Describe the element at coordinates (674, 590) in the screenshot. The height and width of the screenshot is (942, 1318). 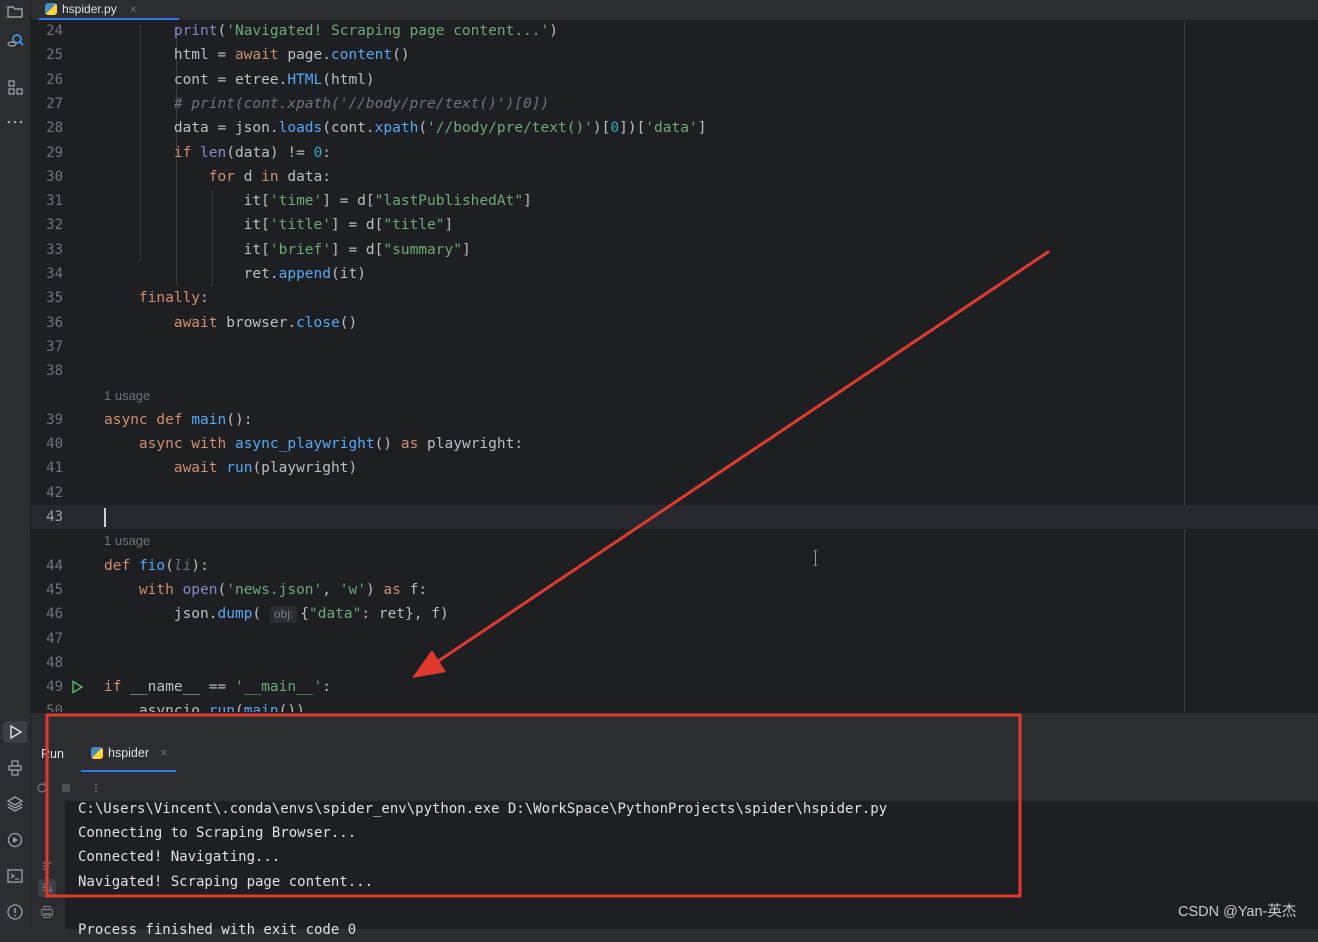
I see `code-line: 45 with open('news.json', 'w') as f:` at that location.